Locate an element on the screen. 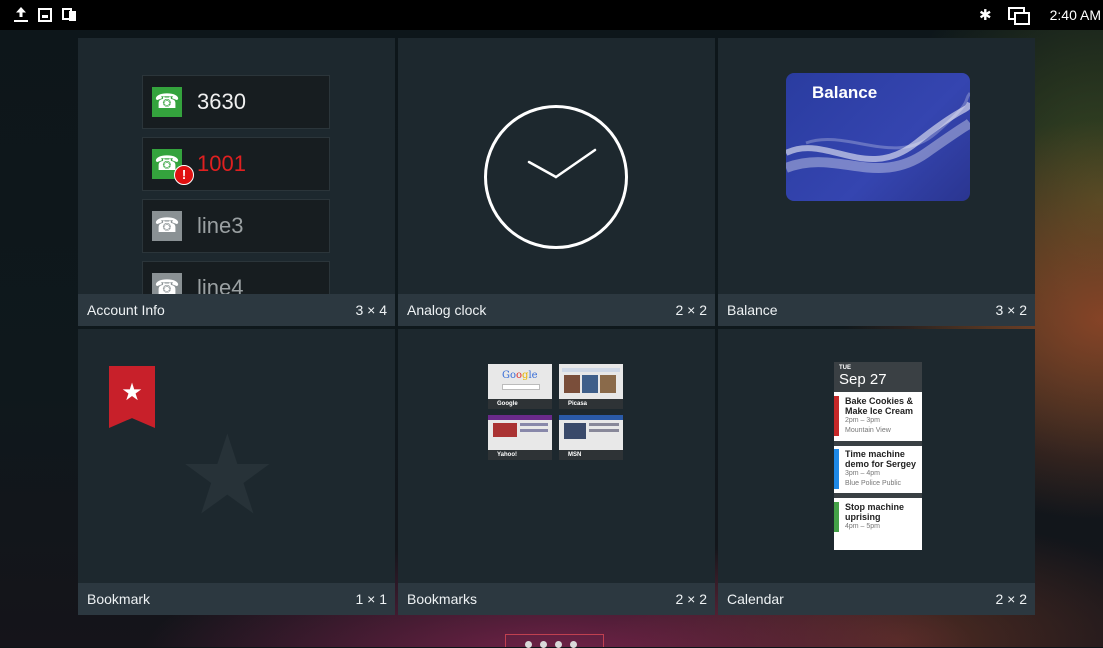 Image resolution: width=1103 pixels, height=648 pixels. error-icon: ! is located at coordinates (184, 175).